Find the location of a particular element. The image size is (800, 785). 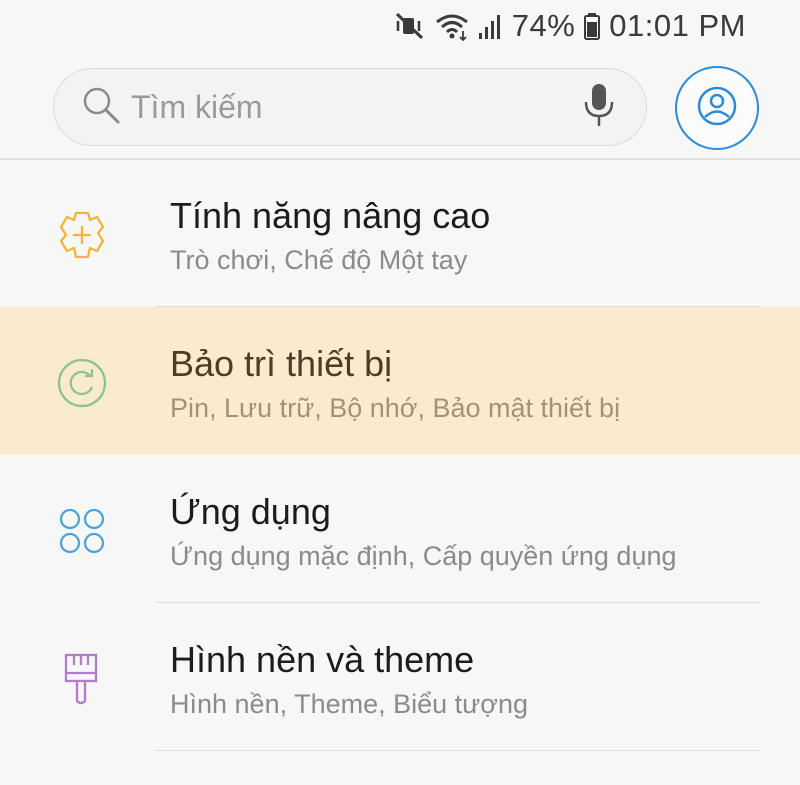

search-icon is located at coordinates (101, 107).